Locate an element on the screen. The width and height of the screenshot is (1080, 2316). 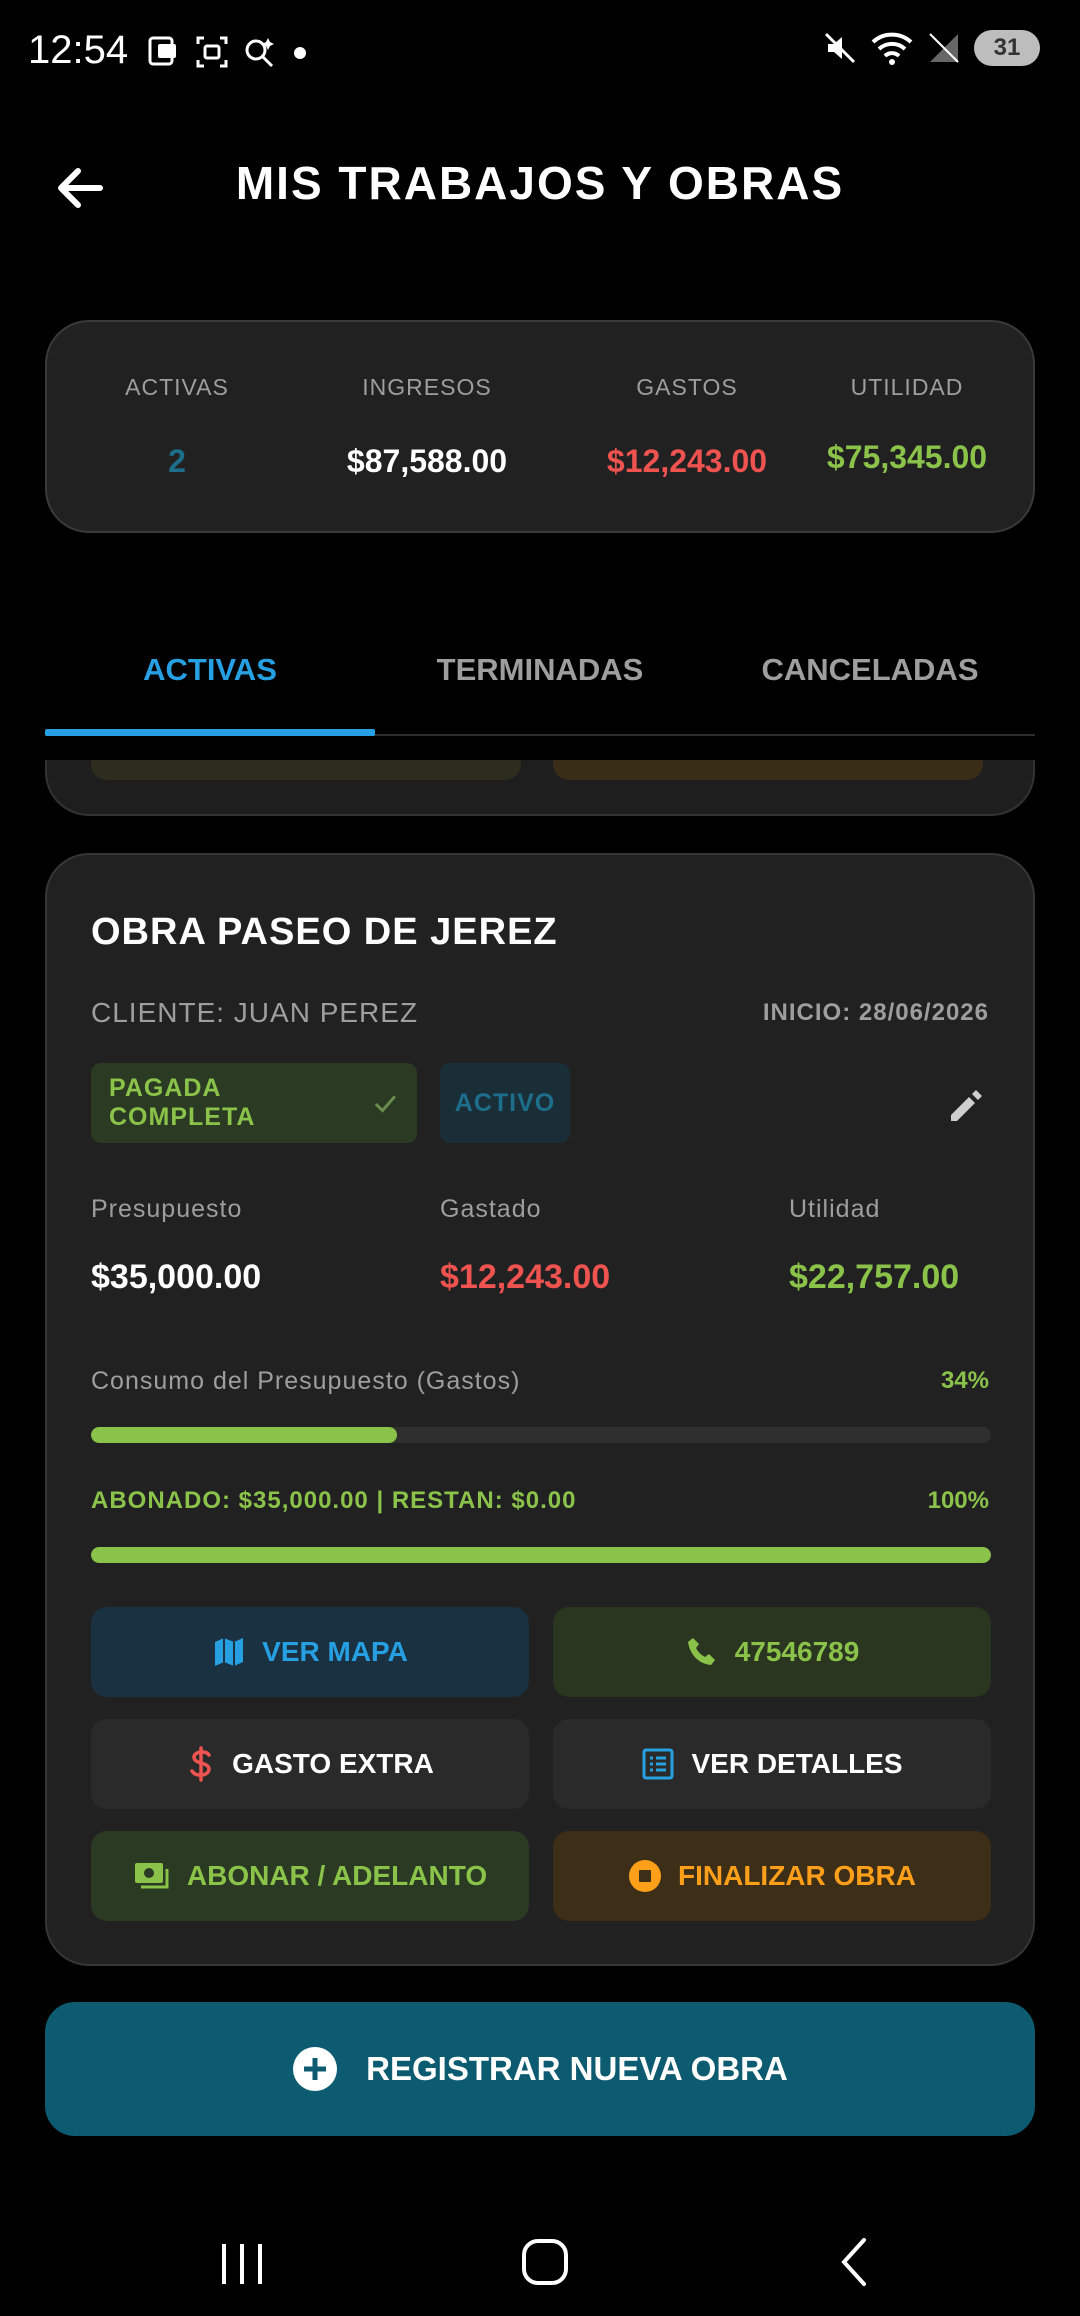
summary-utilidad-value: $75,345.00 is located at coordinates (907, 457).